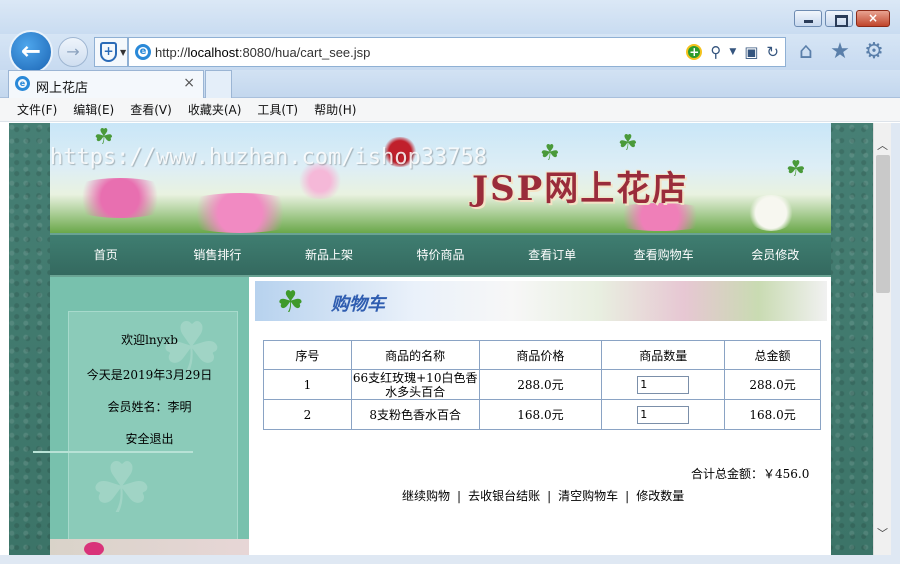 This screenshot has width=900, height=564. Describe the element at coordinates (215, 109) in the screenshot. I see `menu-favorites: 收藏夹(A)` at that location.